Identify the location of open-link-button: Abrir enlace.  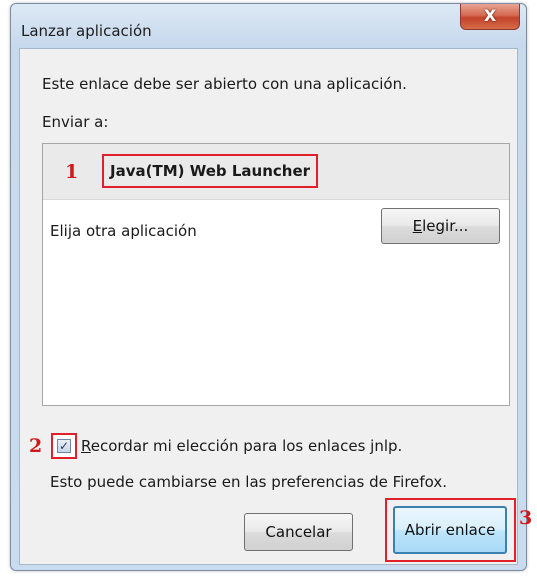
(450, 530).